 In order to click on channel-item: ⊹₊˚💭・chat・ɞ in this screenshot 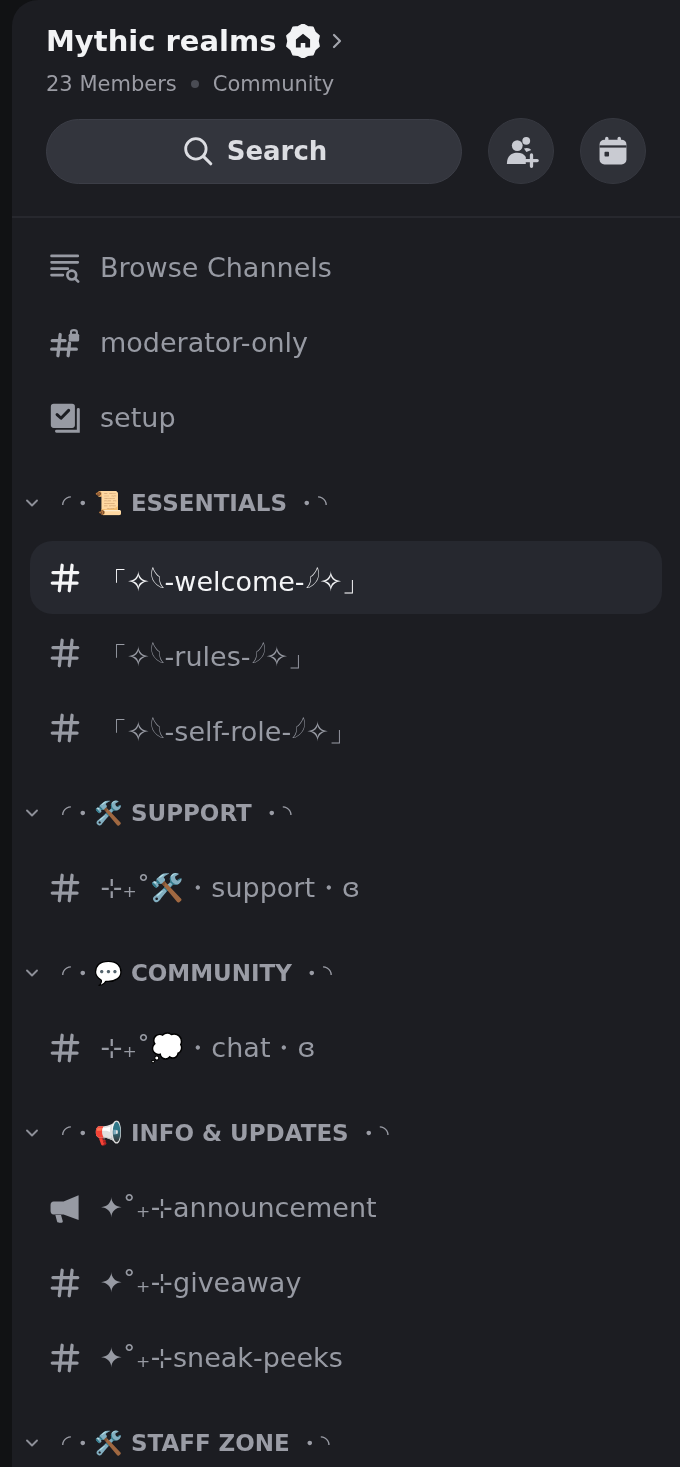, I will do `click(346, 1047)`.